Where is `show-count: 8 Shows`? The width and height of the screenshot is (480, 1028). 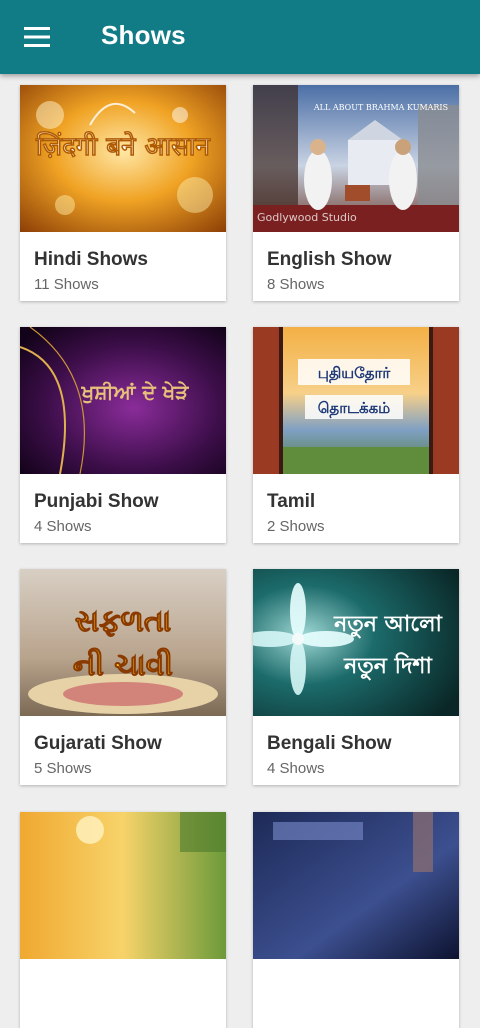
show-count: 8 Shows is located at coordinates (296, 284).